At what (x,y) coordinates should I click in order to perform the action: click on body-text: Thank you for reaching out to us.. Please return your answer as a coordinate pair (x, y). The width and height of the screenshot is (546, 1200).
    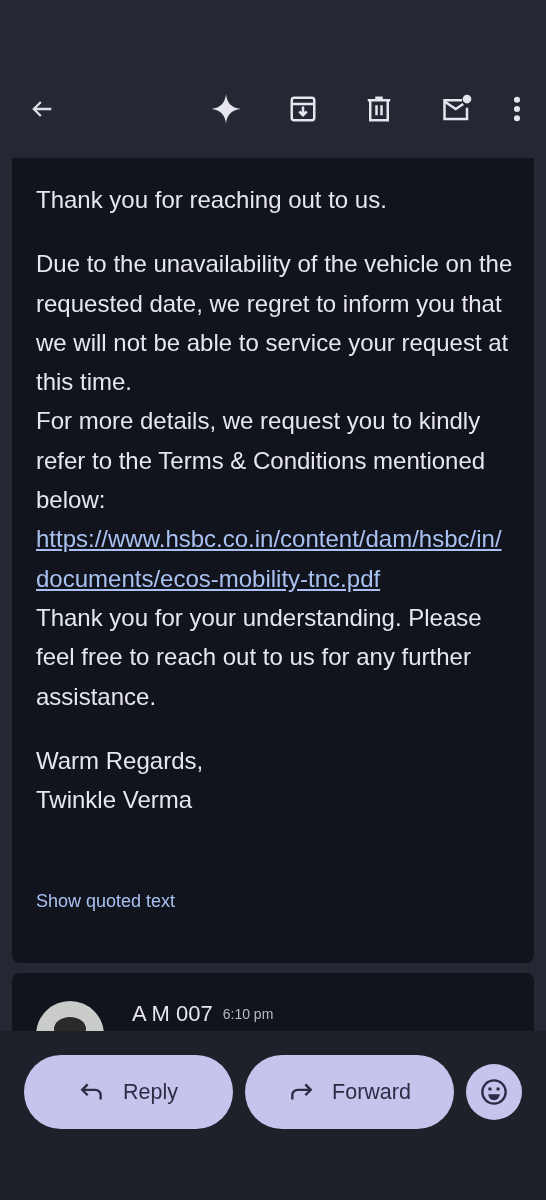
    Looking at the image, I should click on (212, 200).